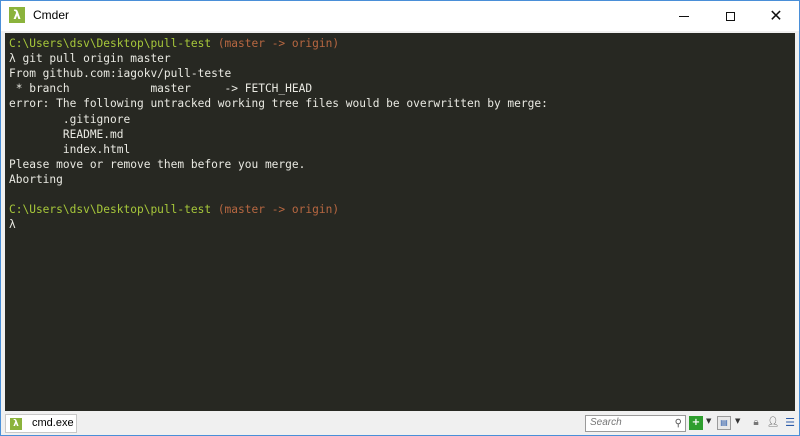 Image resolution: width=800 pixels, height=436 pixels. What do you see at coordinates (16, 424) in the screenshot?
I see `cmd-lambda-icon: λ` at bounding box center [16, 424].